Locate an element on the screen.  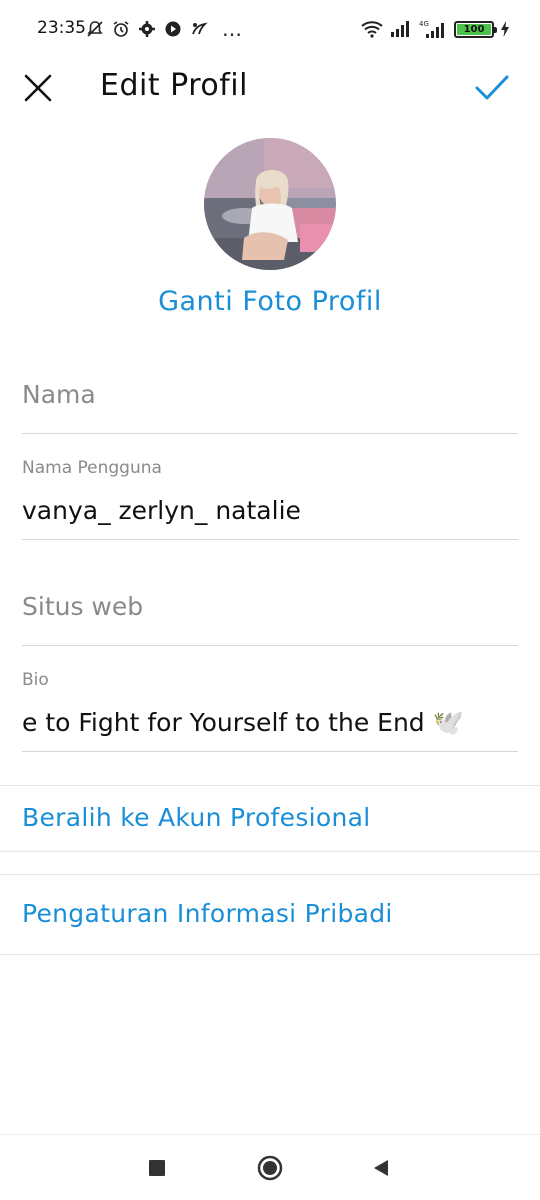
check-icon is located at coordinates (492, 87).